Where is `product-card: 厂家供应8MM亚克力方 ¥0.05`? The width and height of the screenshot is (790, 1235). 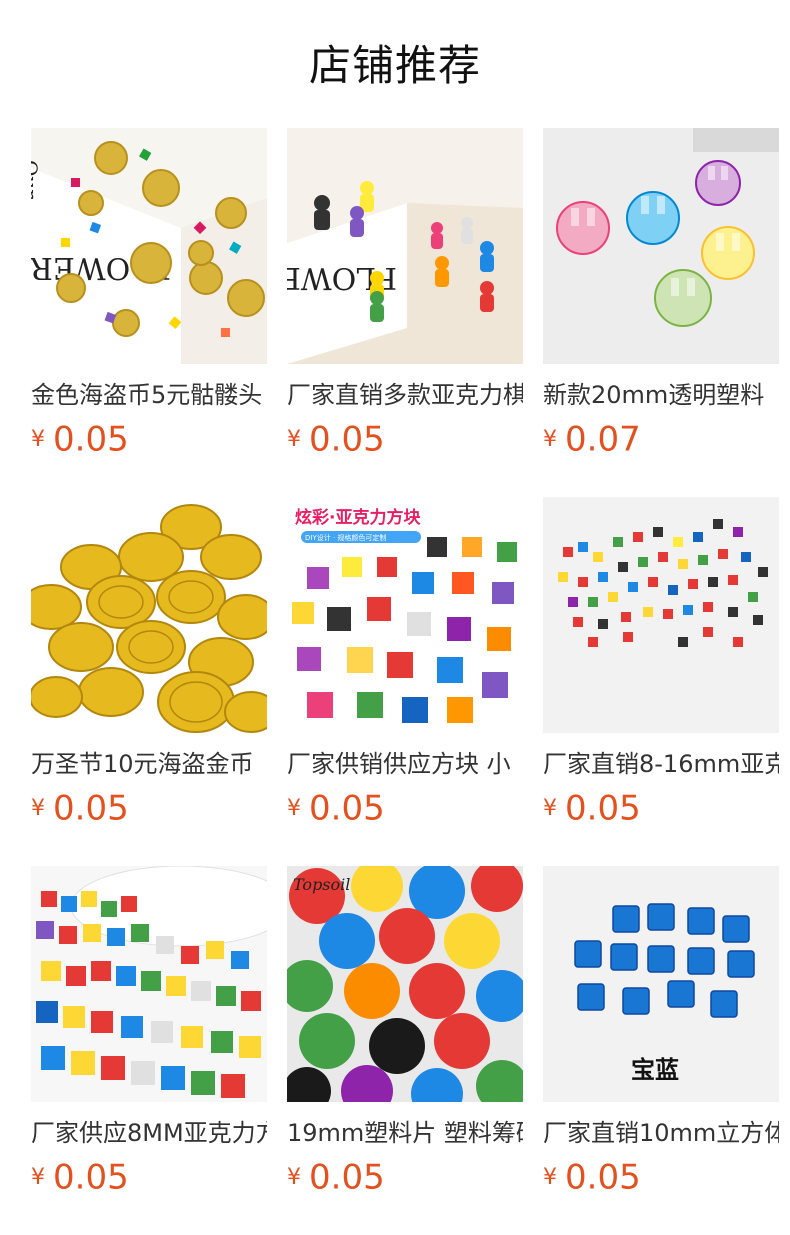
product-card: 厂家供应8MM亚克力方 ¥0.05 is located at coordinates (149, 1050).